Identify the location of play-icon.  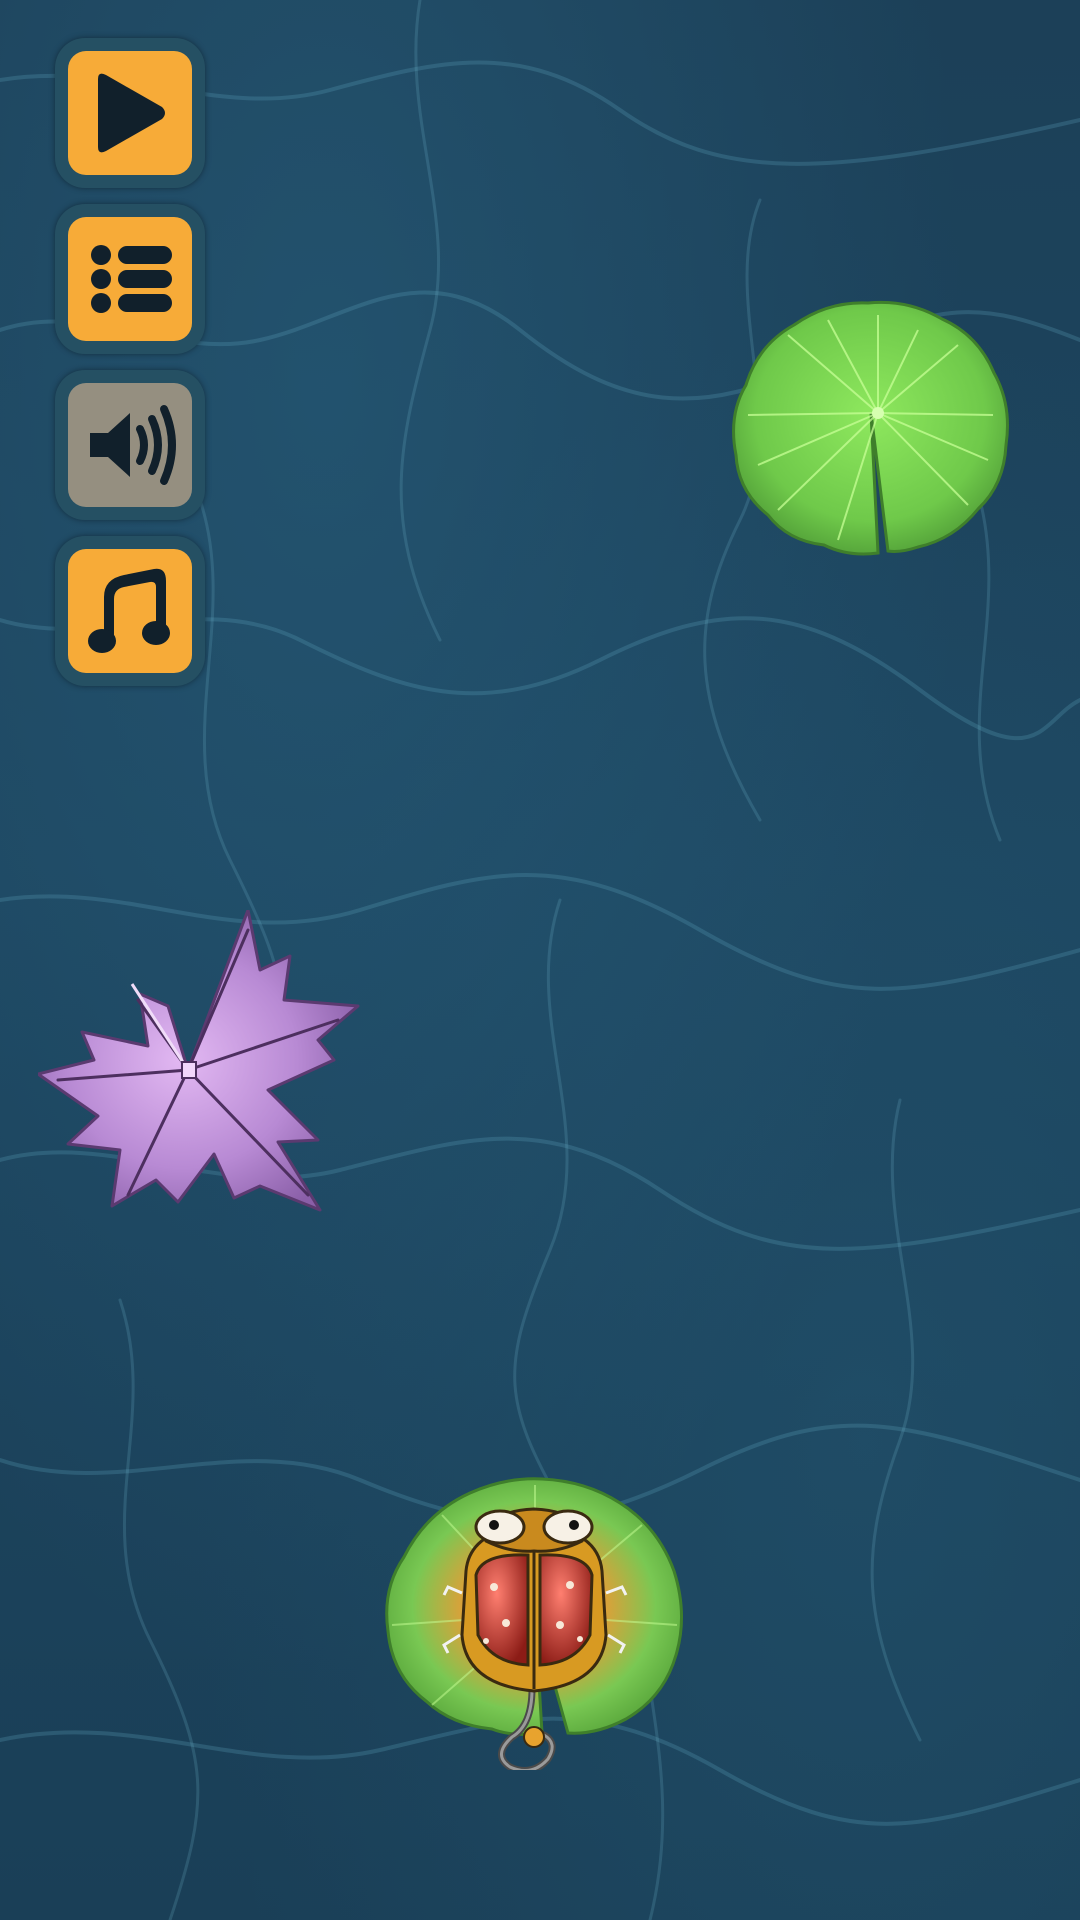
(131, 113).